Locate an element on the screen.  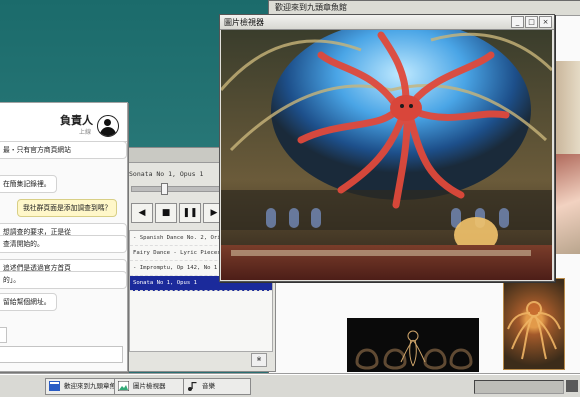
music-icon is located at coordinates (192, 386).